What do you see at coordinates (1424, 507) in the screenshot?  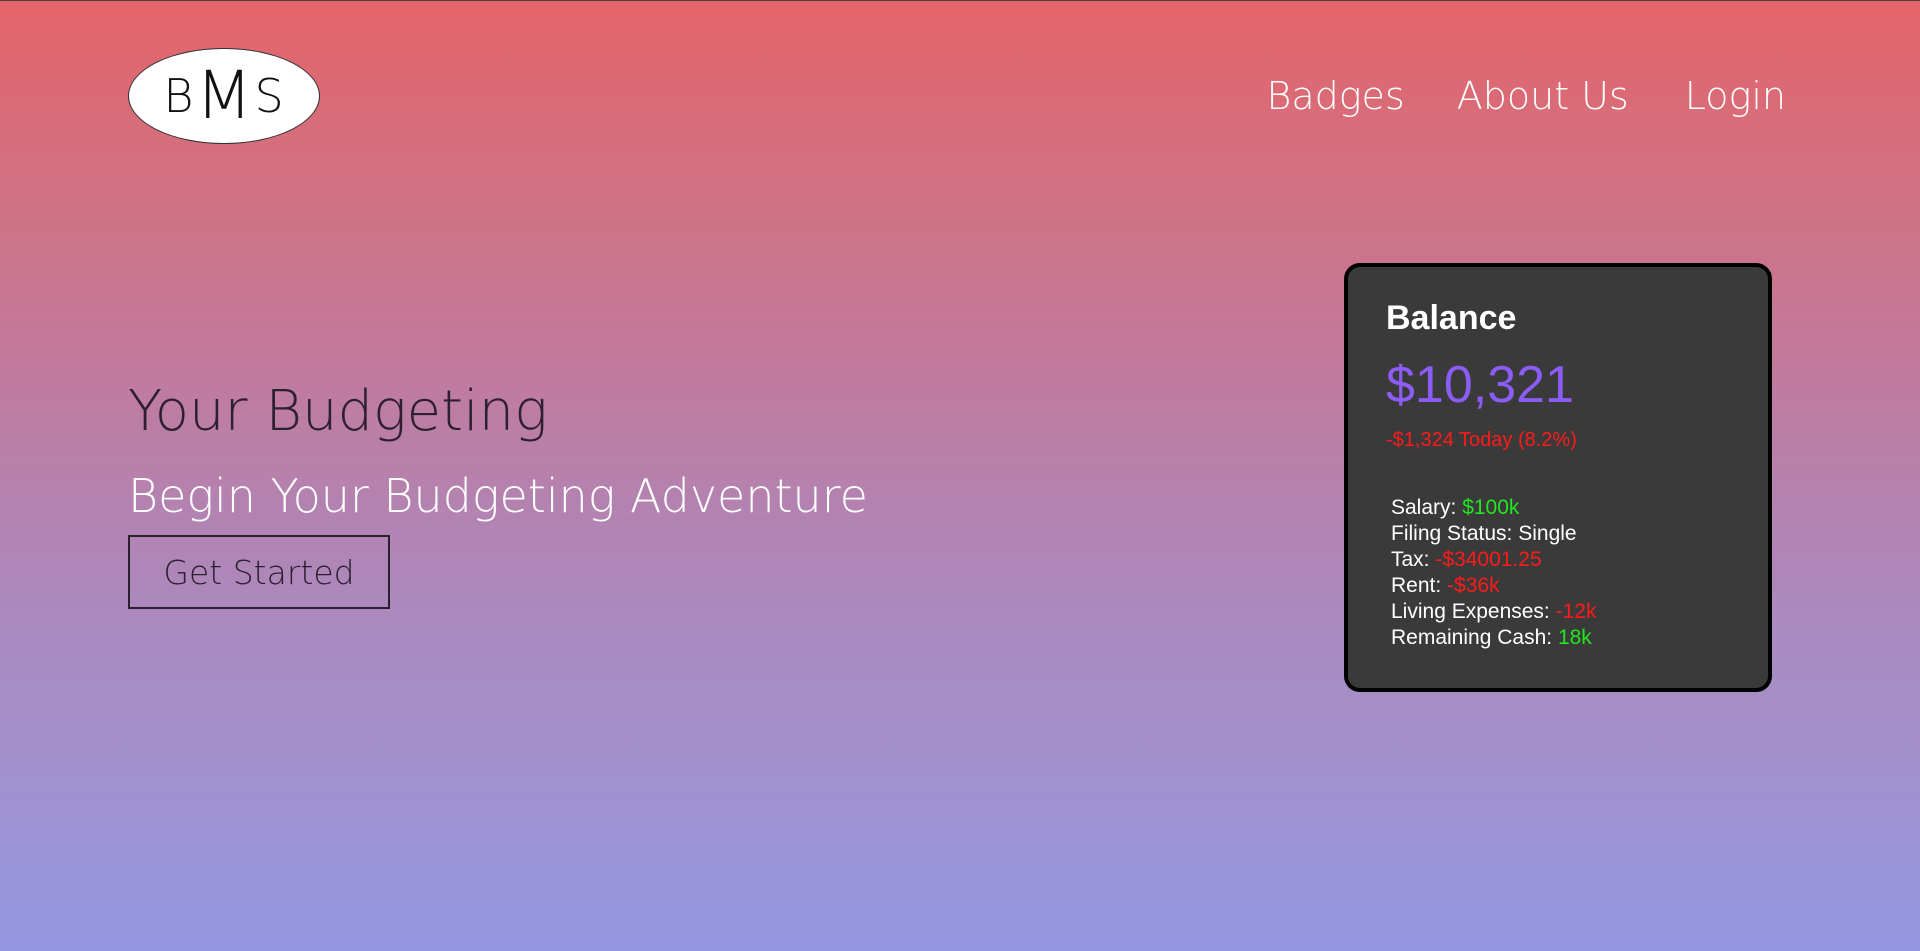 I see `detail-label: Salary:` at bounding box center [1424, 507].